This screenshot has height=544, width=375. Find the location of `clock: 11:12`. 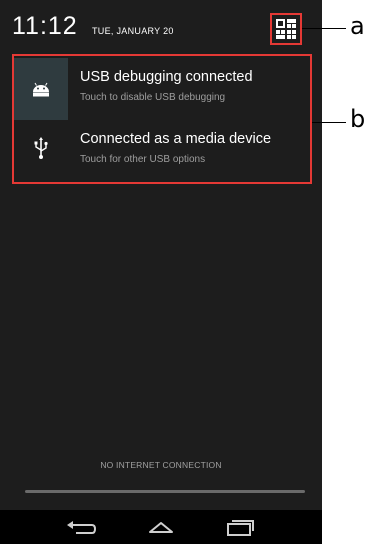

clock: 11:12 is located at coordinates (45, 26).